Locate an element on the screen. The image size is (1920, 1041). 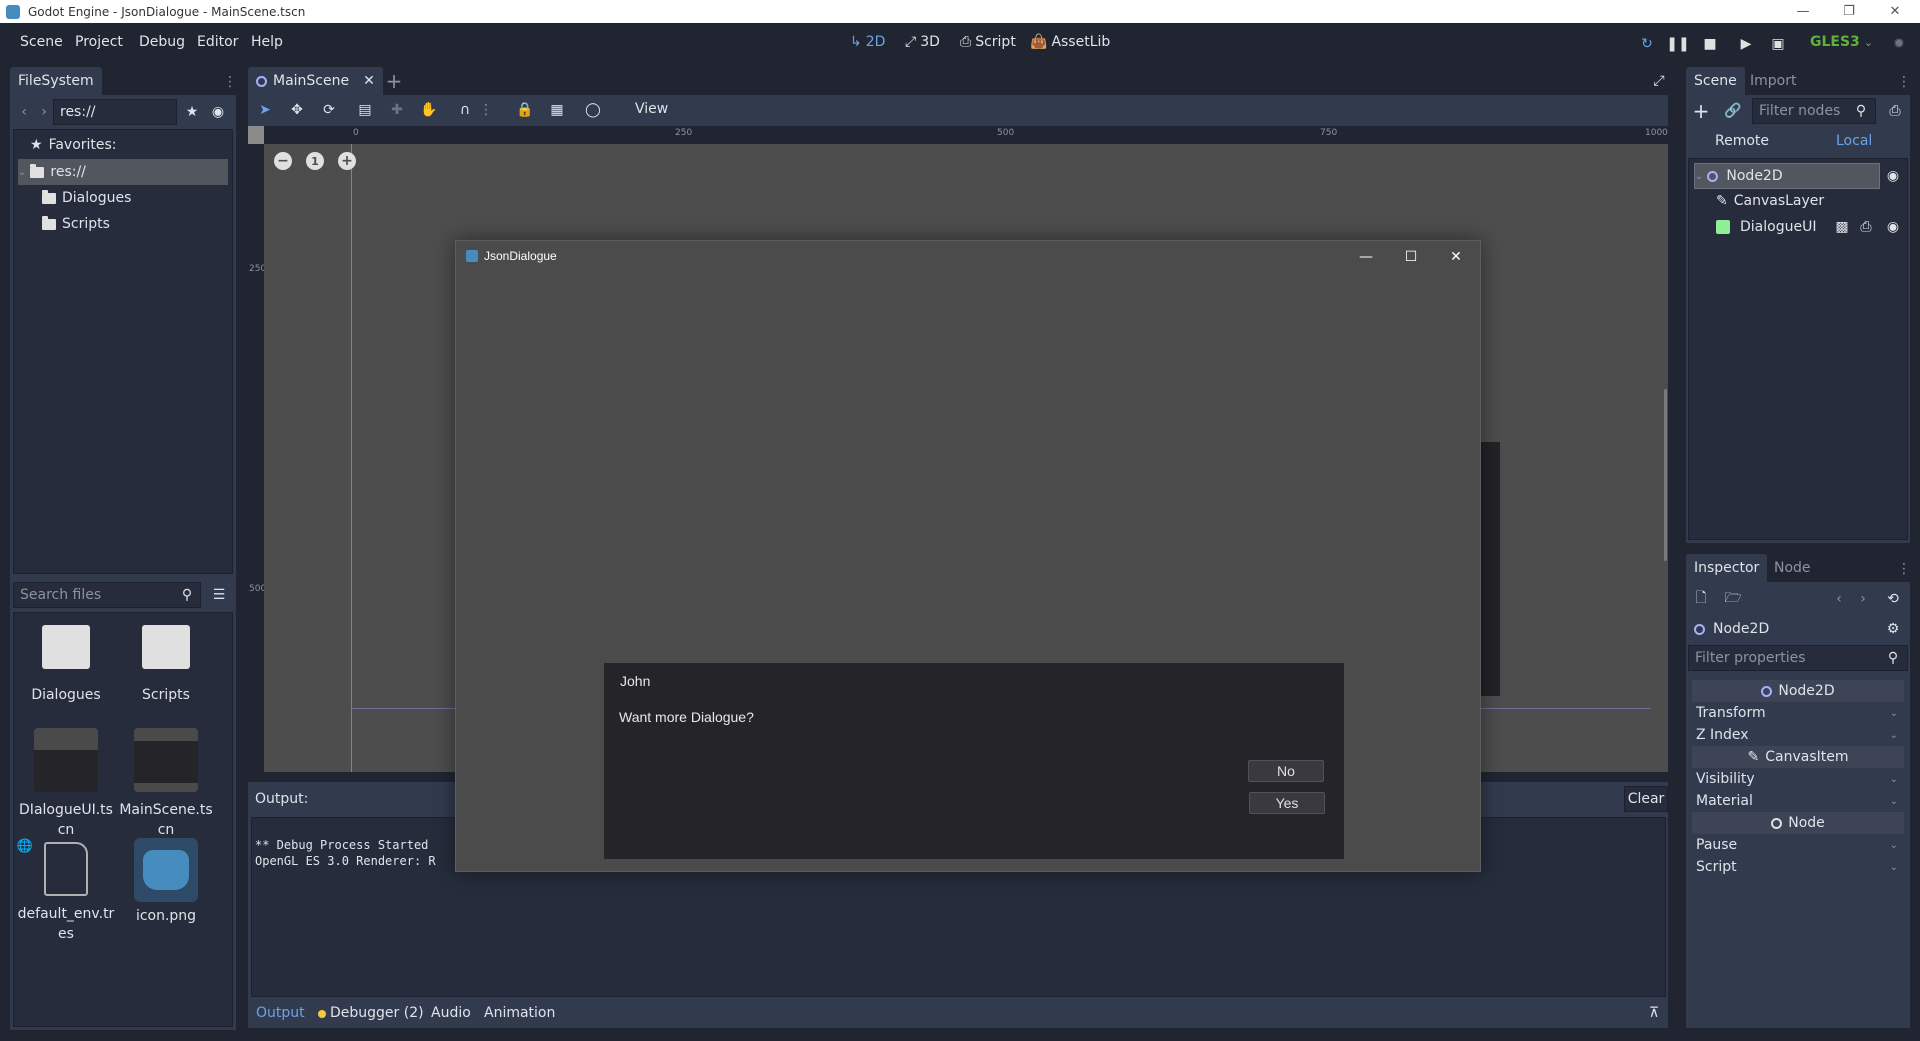
instance-link-icon: 🔗 is located at coordinates (1733, 111).